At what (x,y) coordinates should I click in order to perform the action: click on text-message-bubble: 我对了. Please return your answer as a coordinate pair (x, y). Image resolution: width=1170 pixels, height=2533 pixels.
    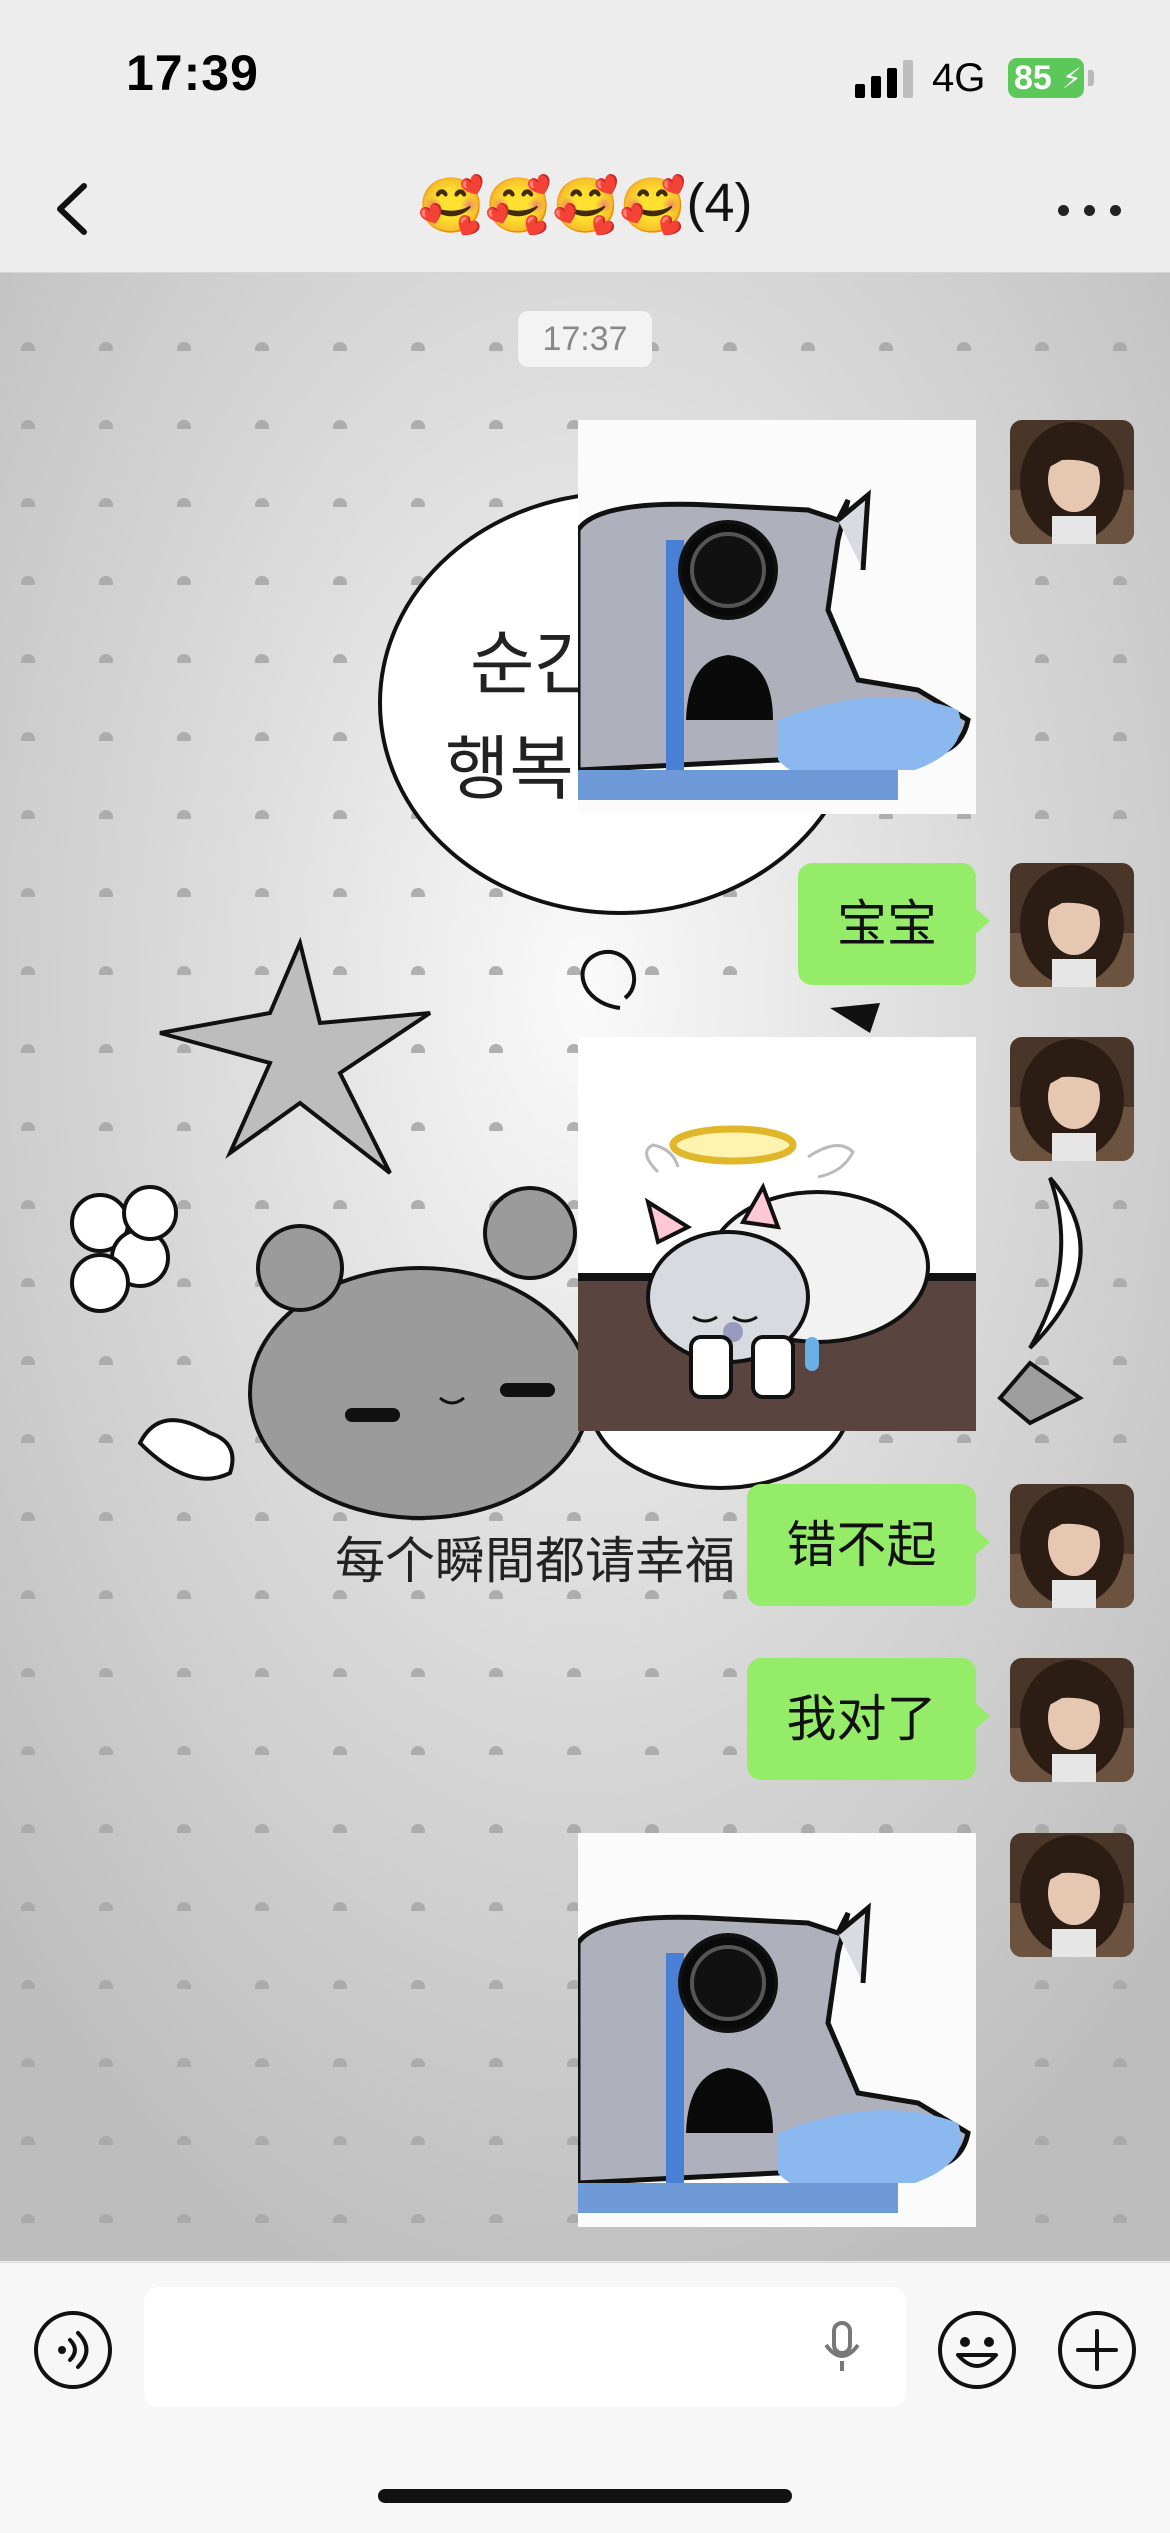
    Looking at the image, I should click on (868, 1719).